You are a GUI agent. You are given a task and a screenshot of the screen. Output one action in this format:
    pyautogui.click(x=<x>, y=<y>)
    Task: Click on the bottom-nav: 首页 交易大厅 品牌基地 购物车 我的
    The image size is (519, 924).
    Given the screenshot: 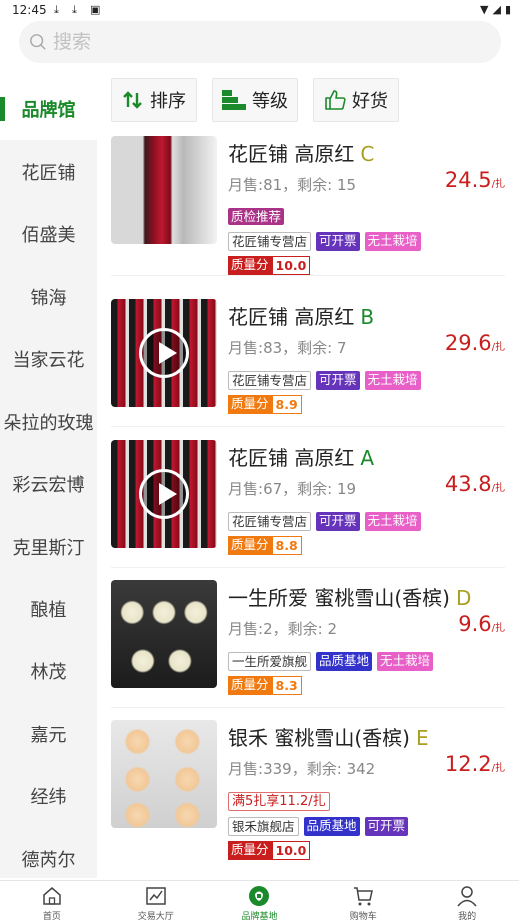 What is the action you would take?
    pyautogui.click(x=259, y=902)
    